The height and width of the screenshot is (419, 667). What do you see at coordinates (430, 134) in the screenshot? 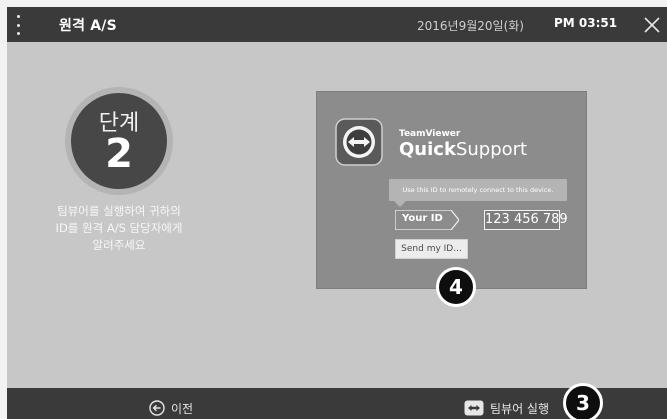
I see `teamviewer-brand: TeamViewer` at bounding box center [430, 134].